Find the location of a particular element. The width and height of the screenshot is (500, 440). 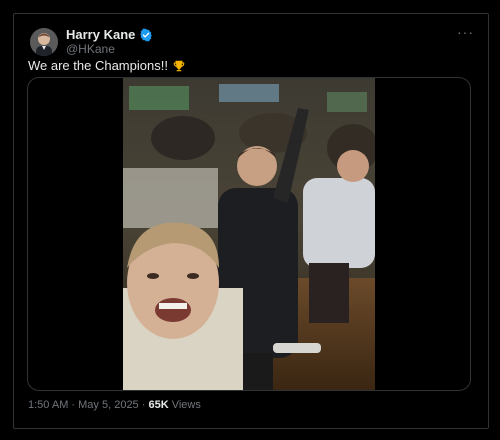

views-count: 65K is located at coordinates (158, 405).